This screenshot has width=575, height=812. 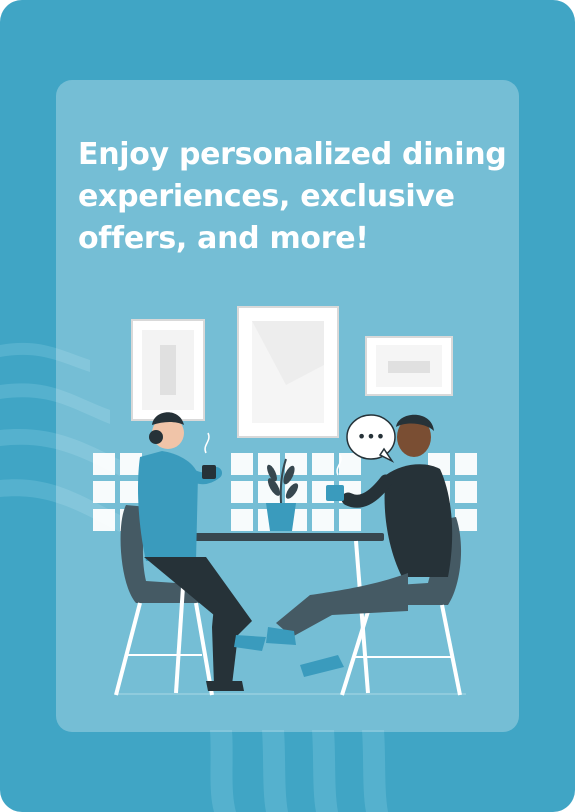 What do you see at coordinates (371, 436) in the screenshot?
I see `speech-bubble-dots: •••` at bounding box center [371, 436].